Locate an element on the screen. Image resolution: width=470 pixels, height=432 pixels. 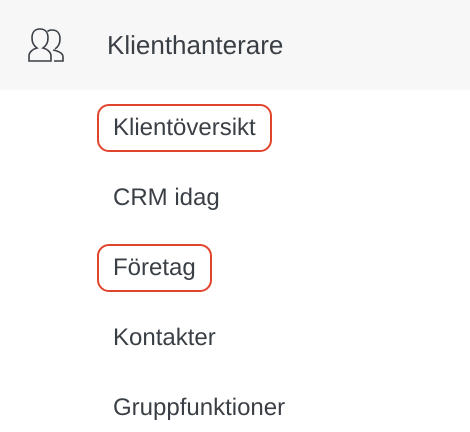
menu-item: Kontakter is located at coordinates (164, 338).